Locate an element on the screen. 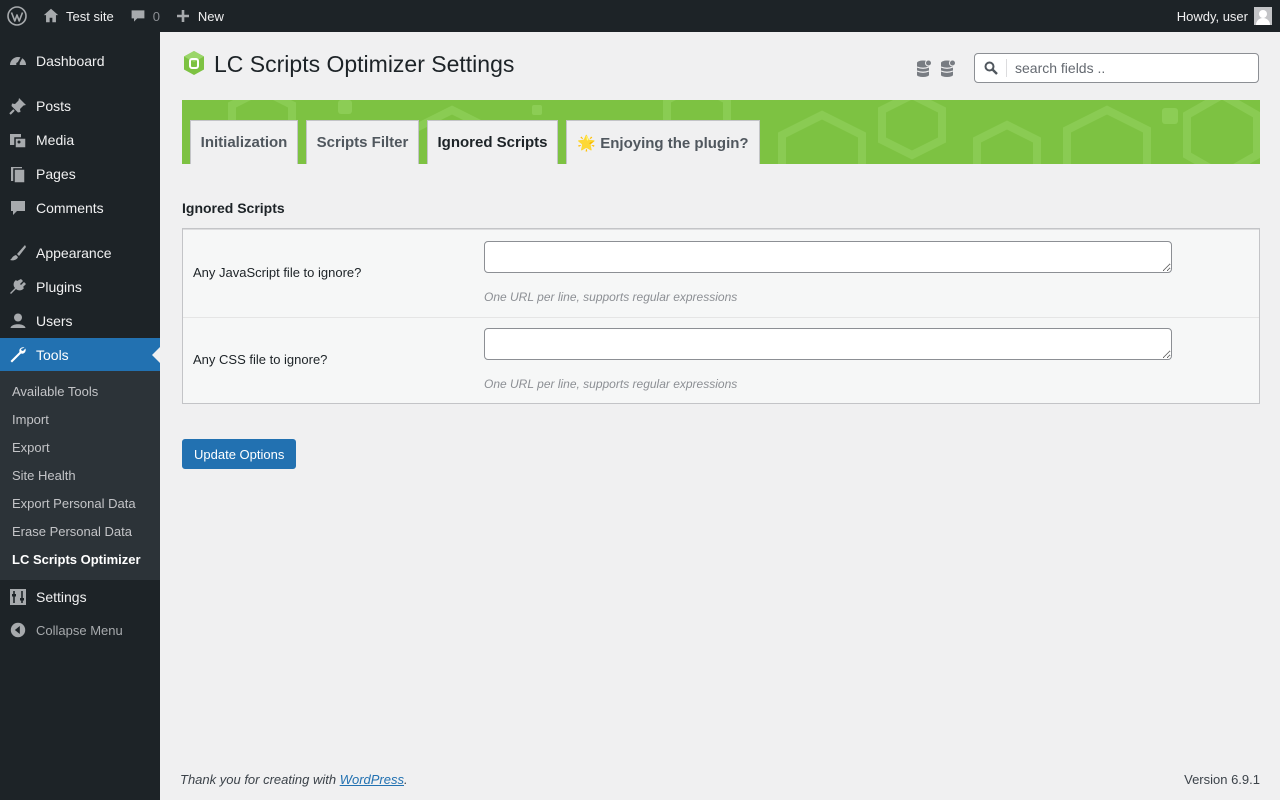 The height and width of the screenshot is (800, 1280). menu-item-appearance: Appearance is located at coordinates (80, 253).